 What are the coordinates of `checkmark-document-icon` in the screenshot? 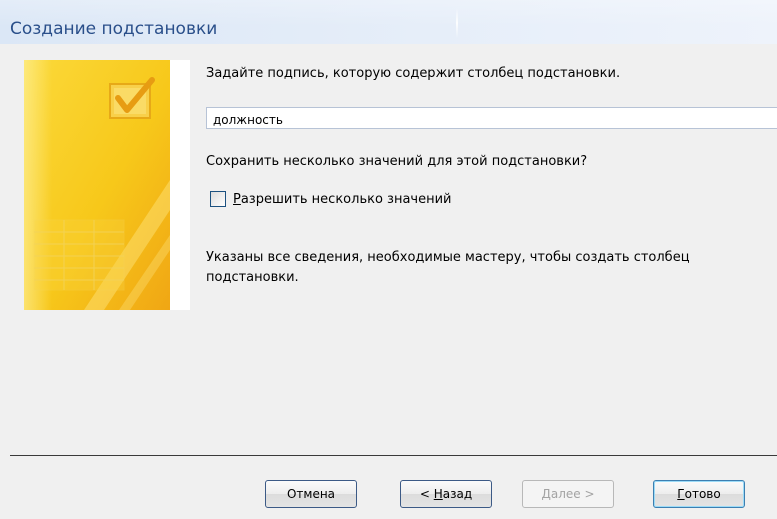 It's located at (97, 185).